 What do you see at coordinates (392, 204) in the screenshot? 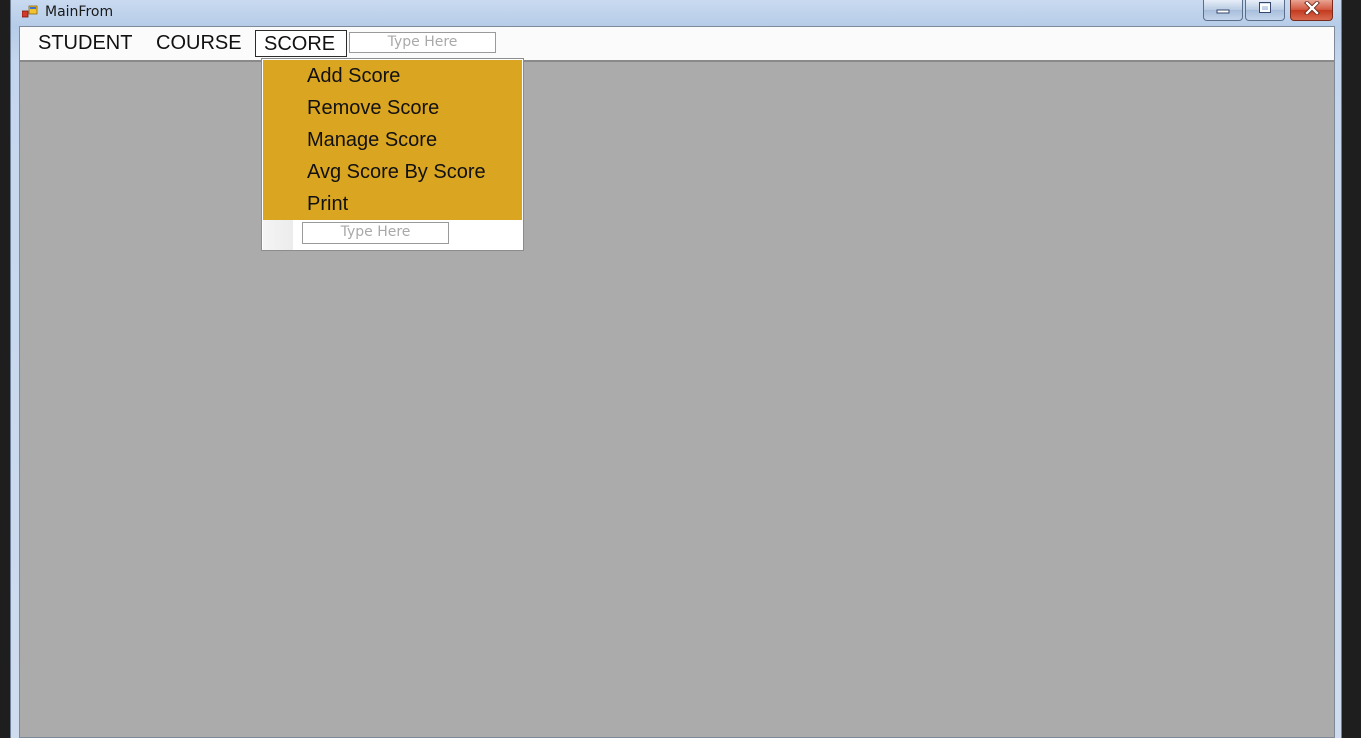
I see `menu-item-print: Print` at bounding box center [392, 204].